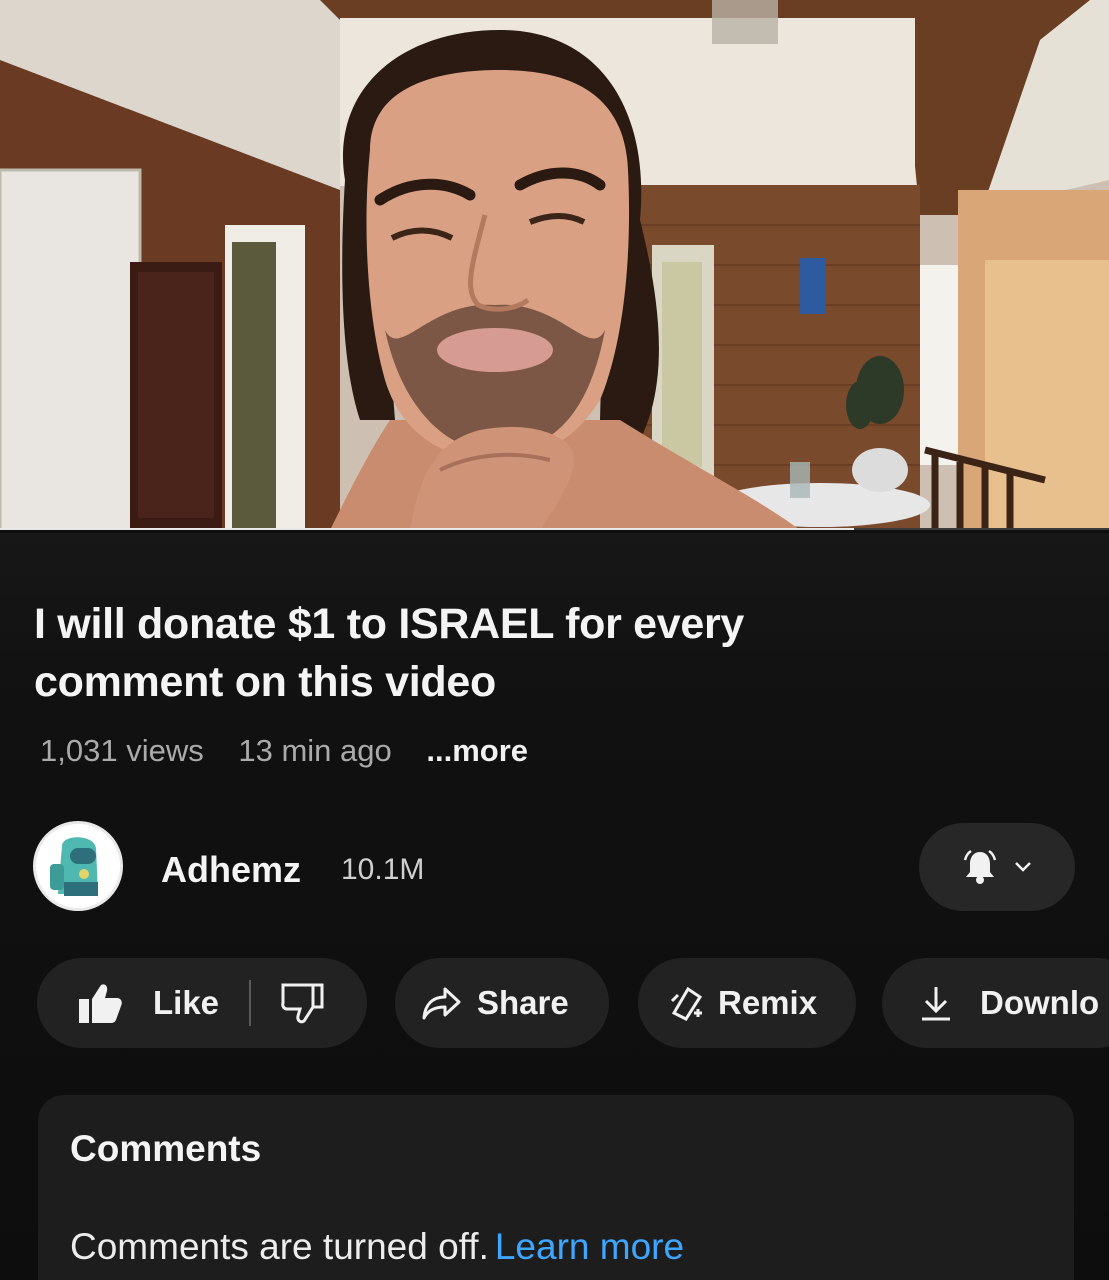  What do you see at coordinates (166, 1148) in the screenshot?
I see `comments-heading: Comments` at bounding box center [166, 1148].